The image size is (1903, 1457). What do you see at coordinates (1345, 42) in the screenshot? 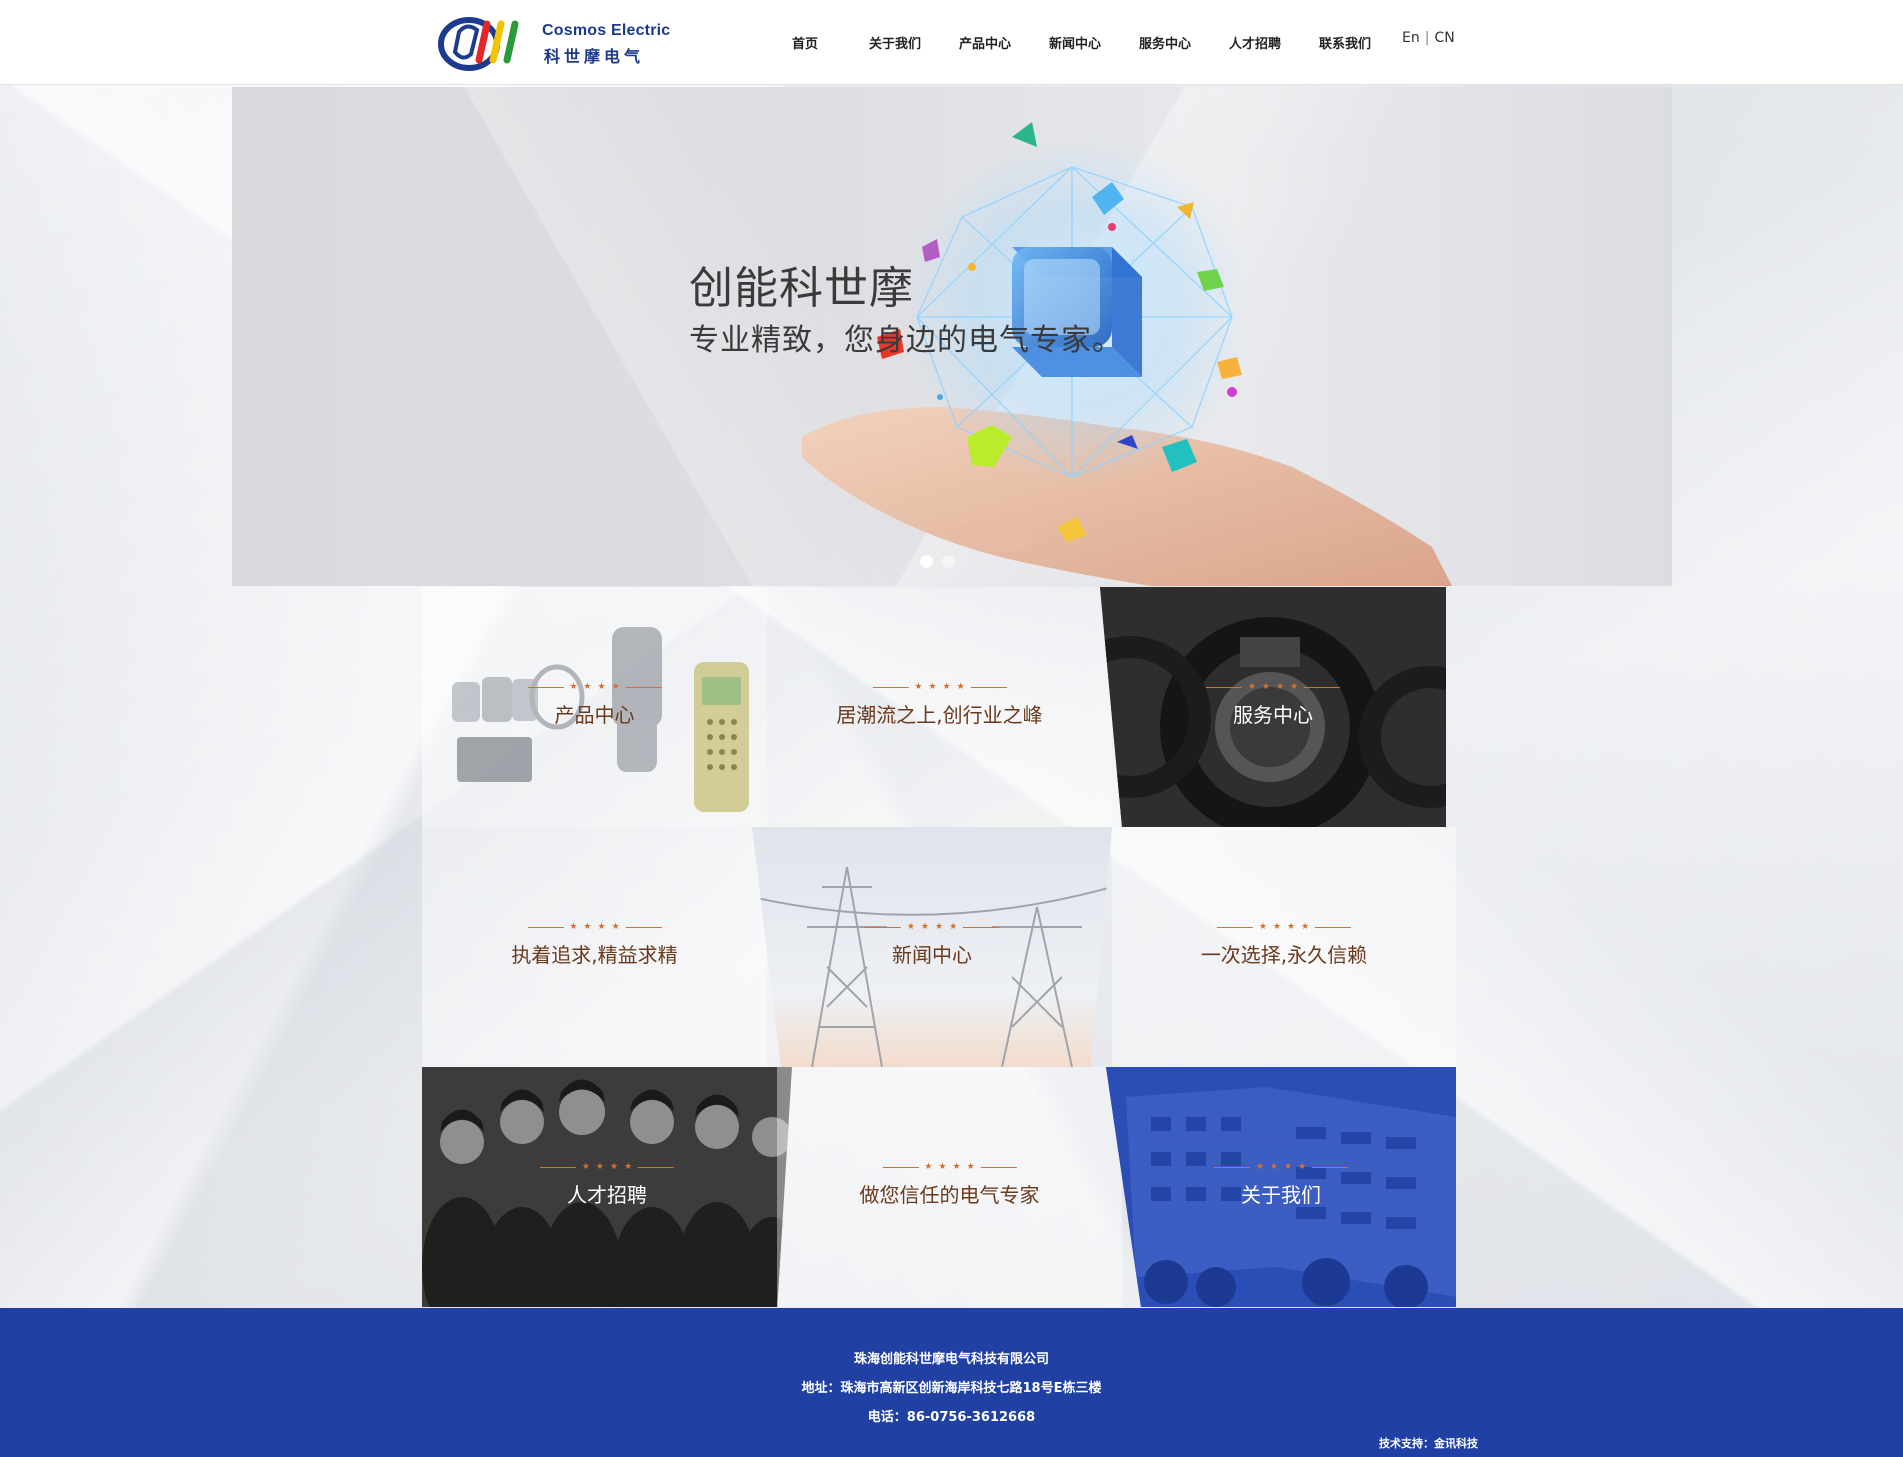
I see `nav-contact: 联系我们` at bounding box center [1345, 42].